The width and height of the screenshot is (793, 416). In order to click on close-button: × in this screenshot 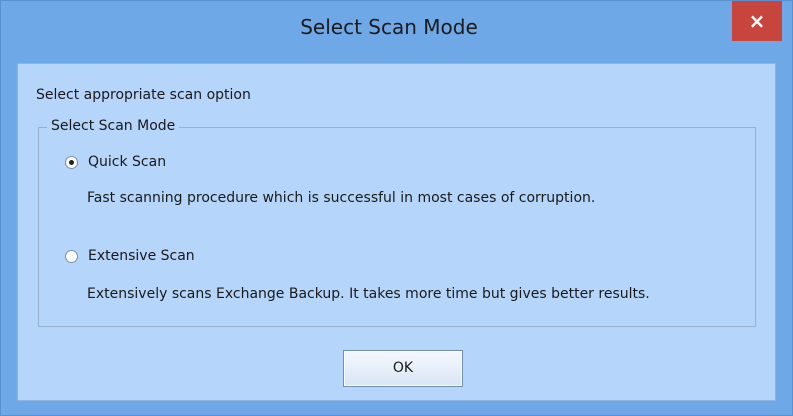, I will do `click(757, 21)`.